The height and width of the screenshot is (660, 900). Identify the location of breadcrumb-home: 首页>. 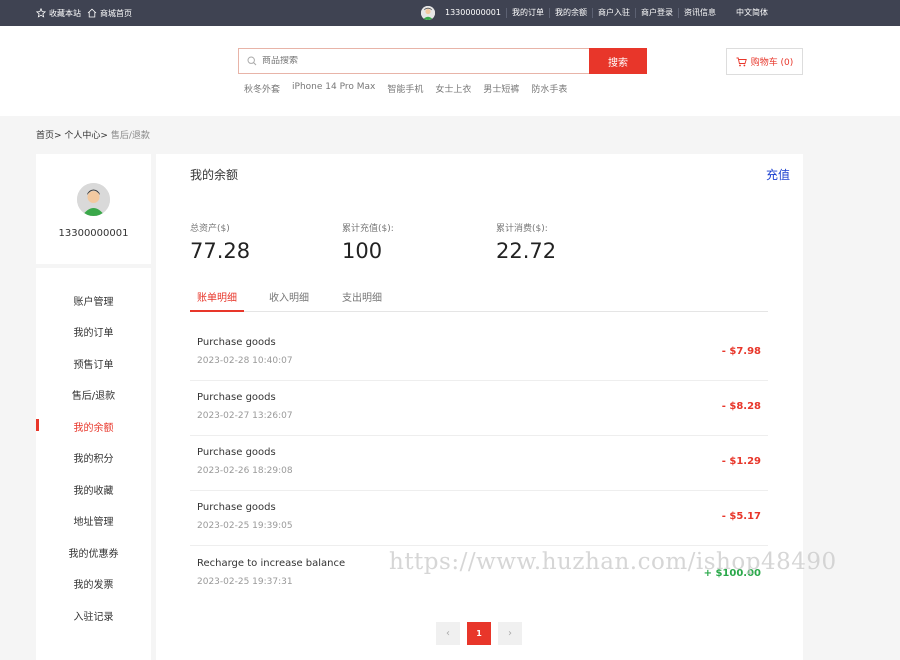
(49, 136).